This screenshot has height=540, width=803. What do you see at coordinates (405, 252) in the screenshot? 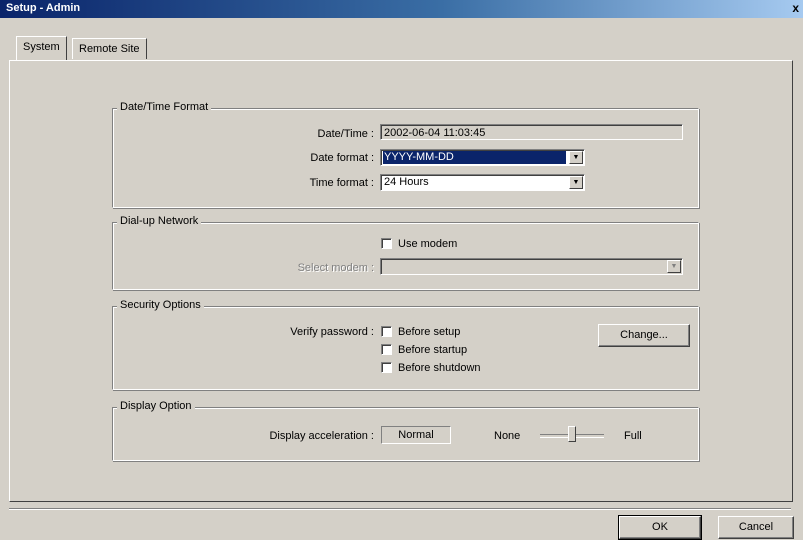
I see `dialup-groupbox: Dial-up Network` at bounding box center [405, 252].